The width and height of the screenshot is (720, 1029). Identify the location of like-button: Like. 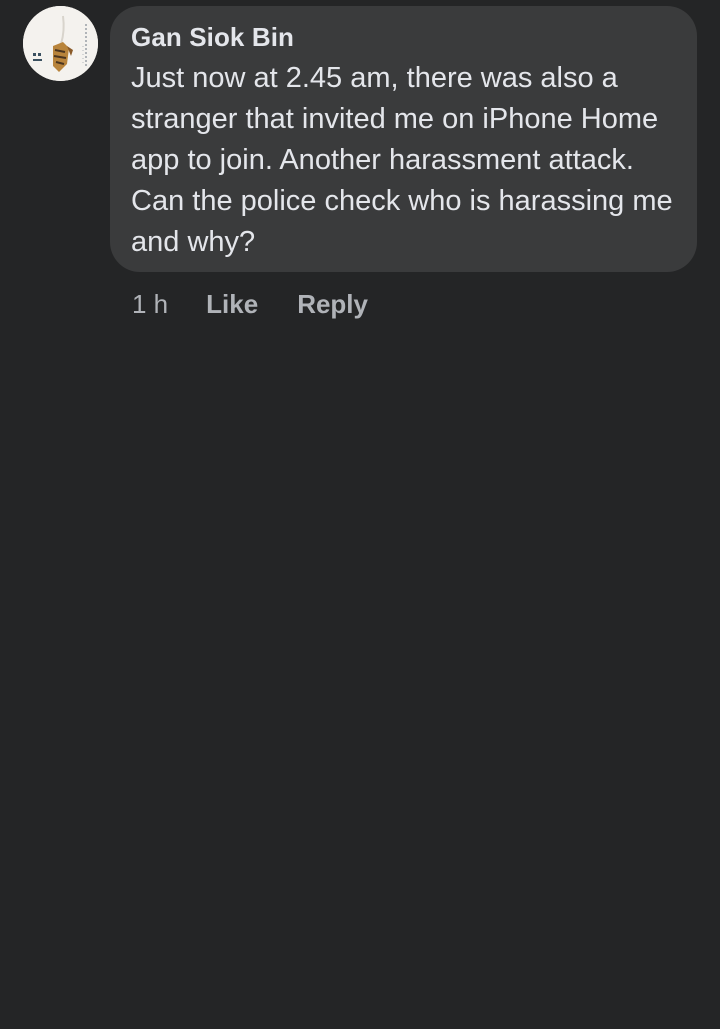
(232, 304).